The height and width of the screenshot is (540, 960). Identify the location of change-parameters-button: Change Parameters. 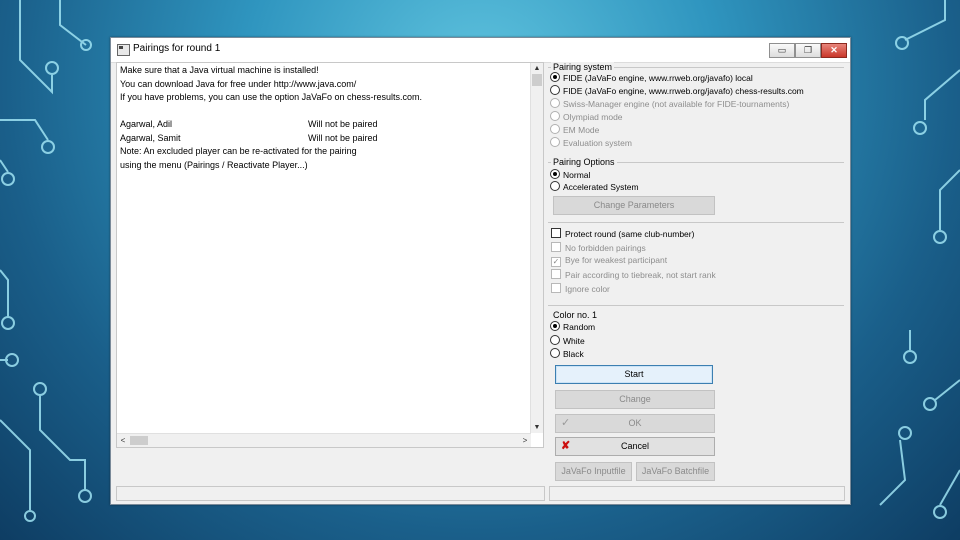
(634, 205).